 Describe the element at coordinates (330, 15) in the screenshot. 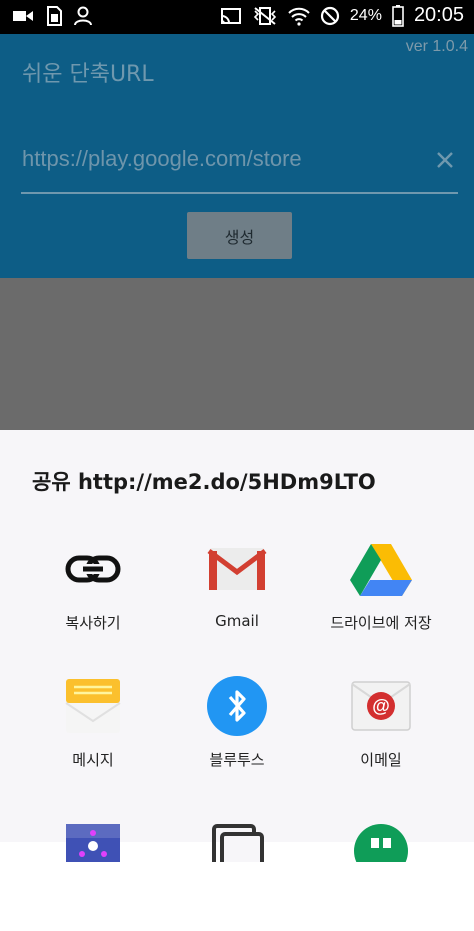

I see `do-not-disturb-icon` at that location.